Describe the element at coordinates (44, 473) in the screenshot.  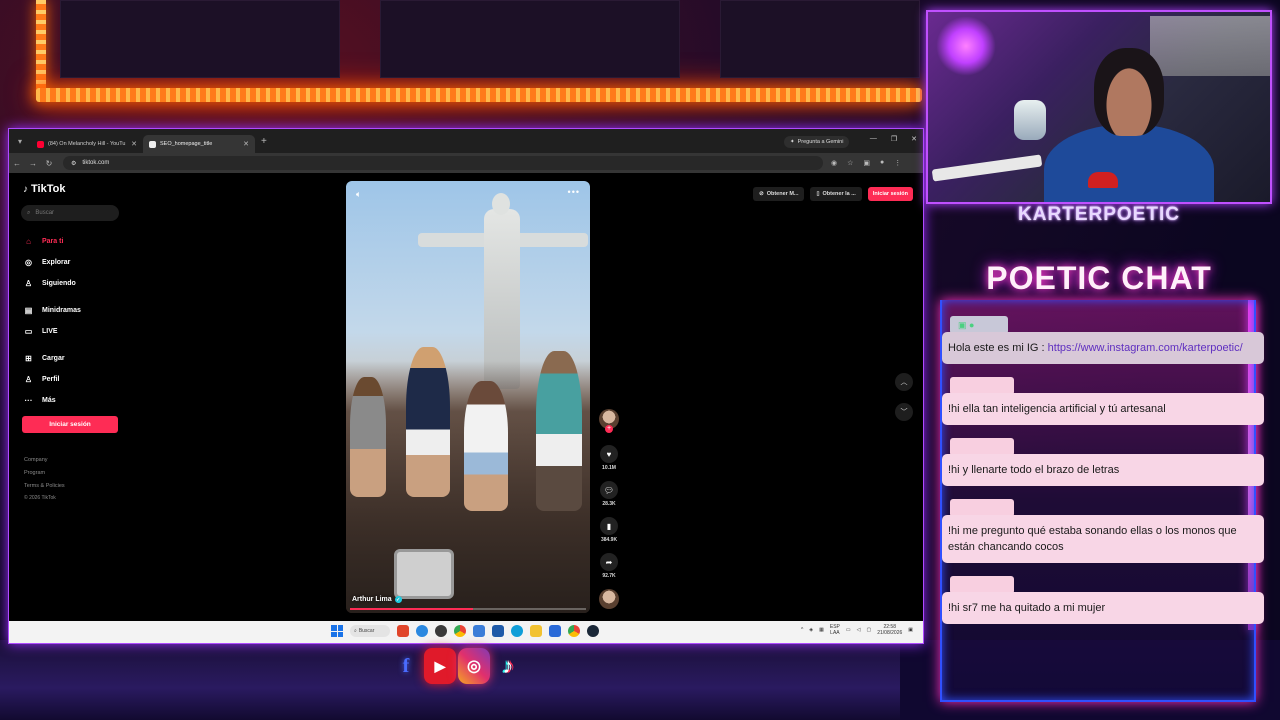
I see `footer-link-program: Program` at that location.